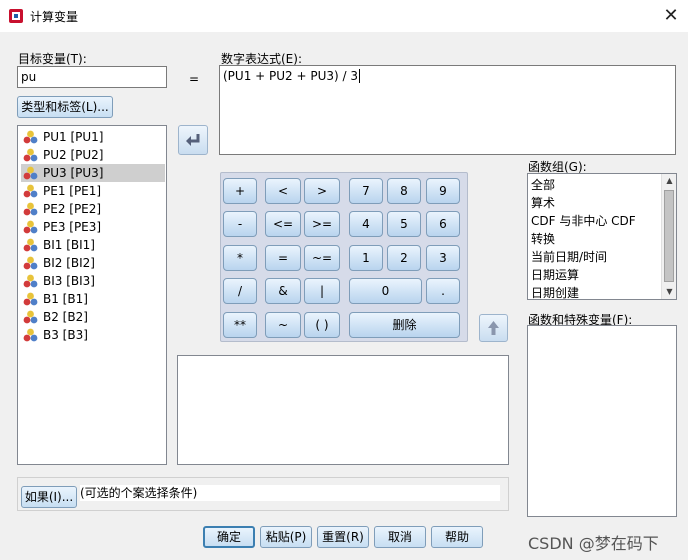  I want to click on function-group-item: 转换, so click(543, 239).